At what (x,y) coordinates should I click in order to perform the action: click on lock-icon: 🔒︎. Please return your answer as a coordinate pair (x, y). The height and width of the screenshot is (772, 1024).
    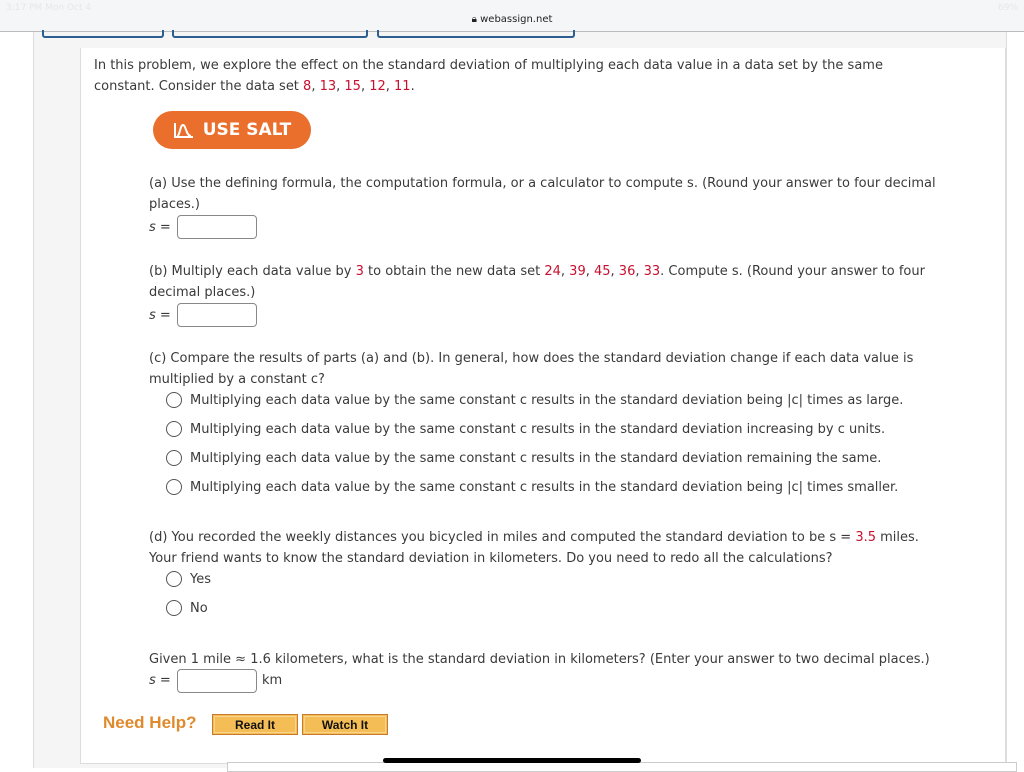
    Looking at the image, I should click on (474, 19).